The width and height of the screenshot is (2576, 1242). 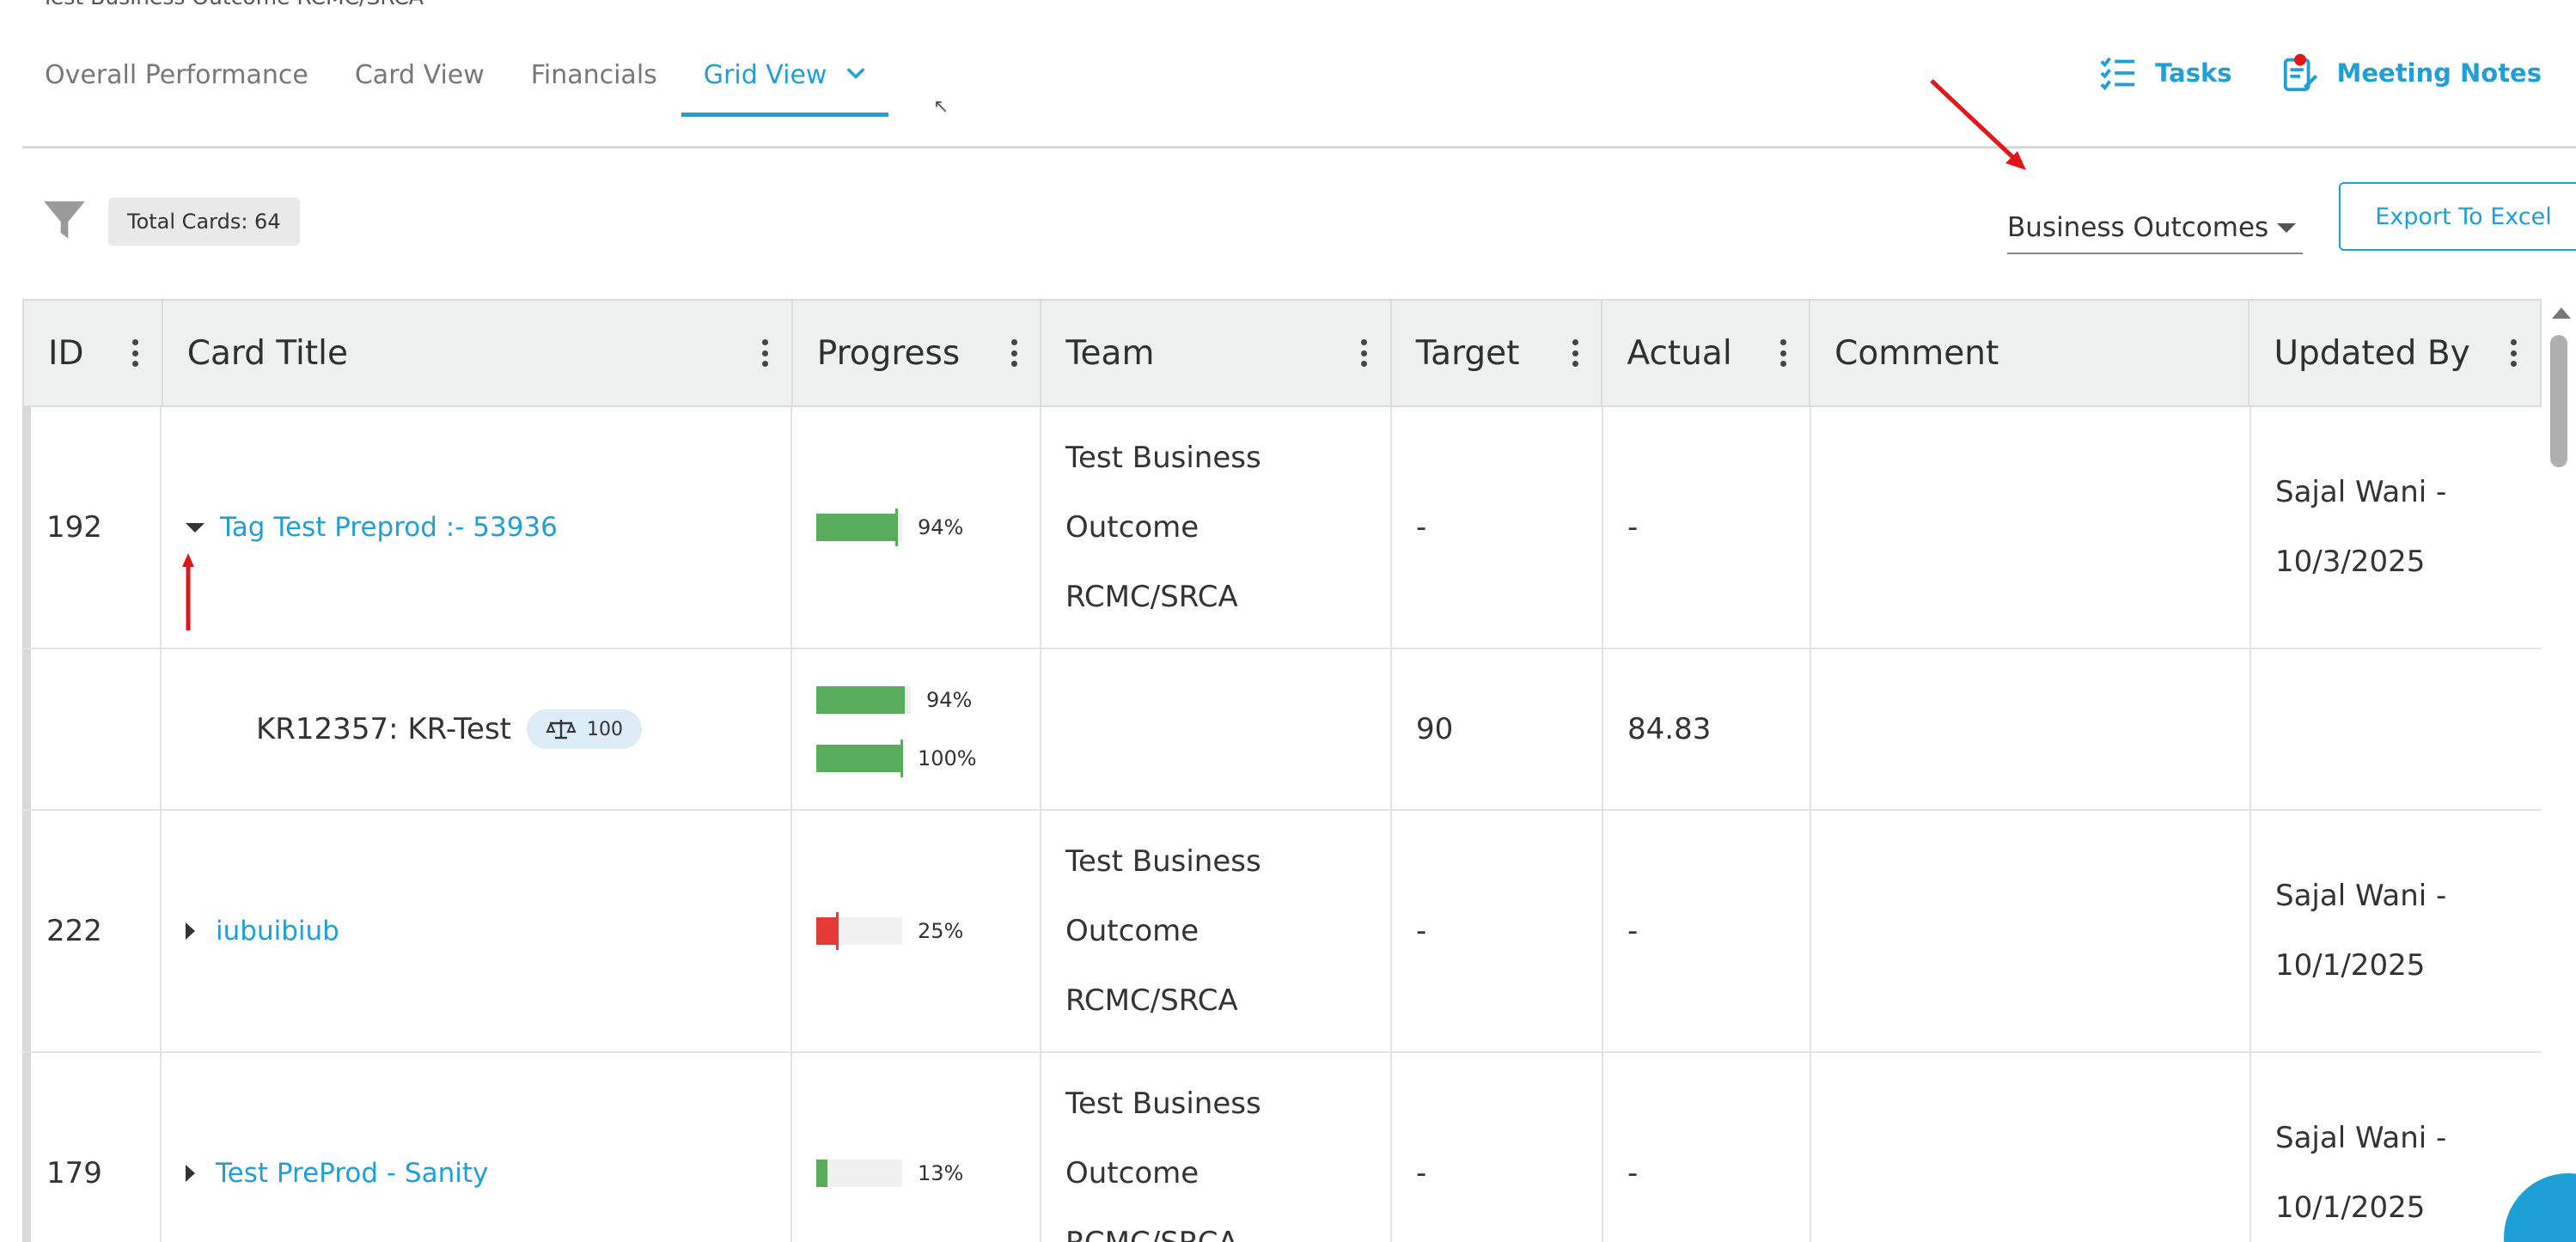 What do you see at coordinates (916, 527) in the screenshot?
I see `cell-progress: 94%` at bounding box center [916, 527].